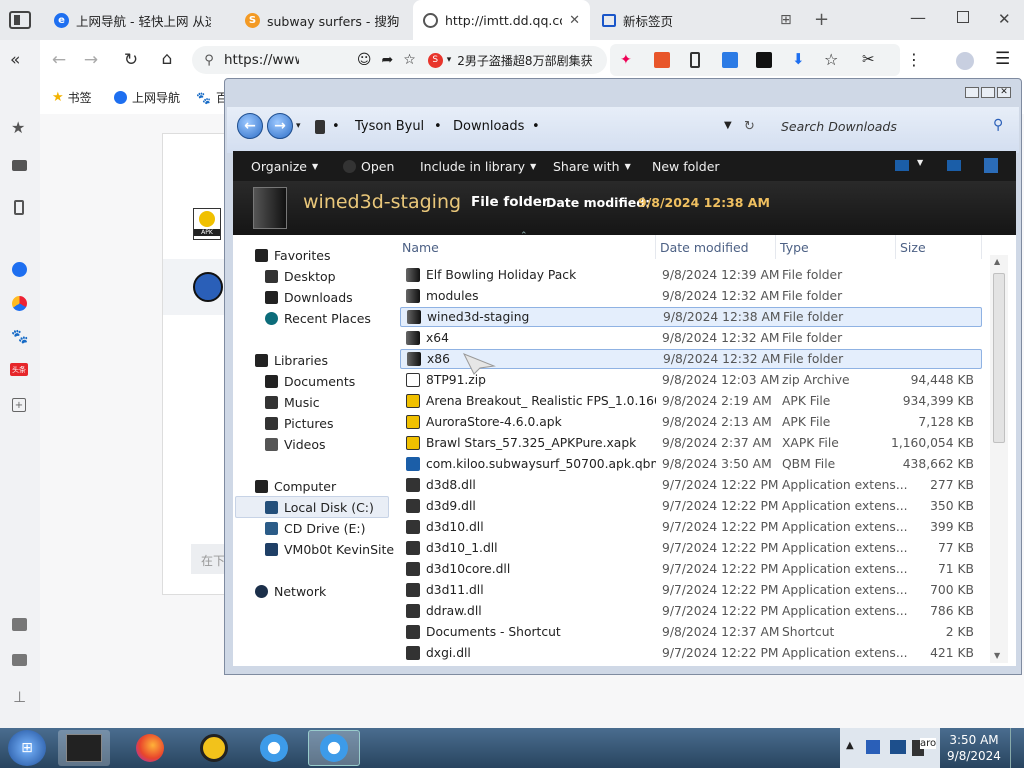 The height and width of the screenshot is (768, 1024). What do you see at coordinates (972, 92) in the screenshot?
I see `window-minimize-icon` at bounding box center [972, 92].